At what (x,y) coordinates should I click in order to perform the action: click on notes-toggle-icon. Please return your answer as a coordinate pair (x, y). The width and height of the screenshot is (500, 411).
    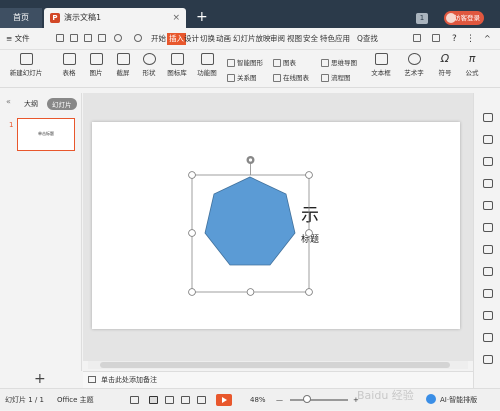
    Looking at the image, I should click on (134, 400).